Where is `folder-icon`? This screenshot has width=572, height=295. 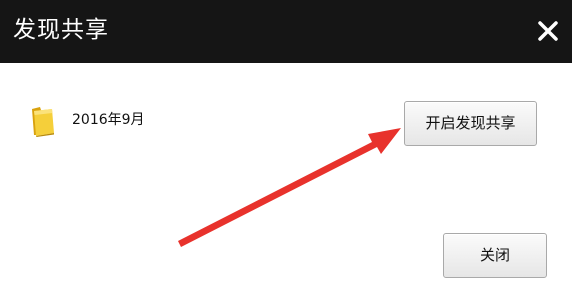
folder-icon is located at coordinates (43, 121).